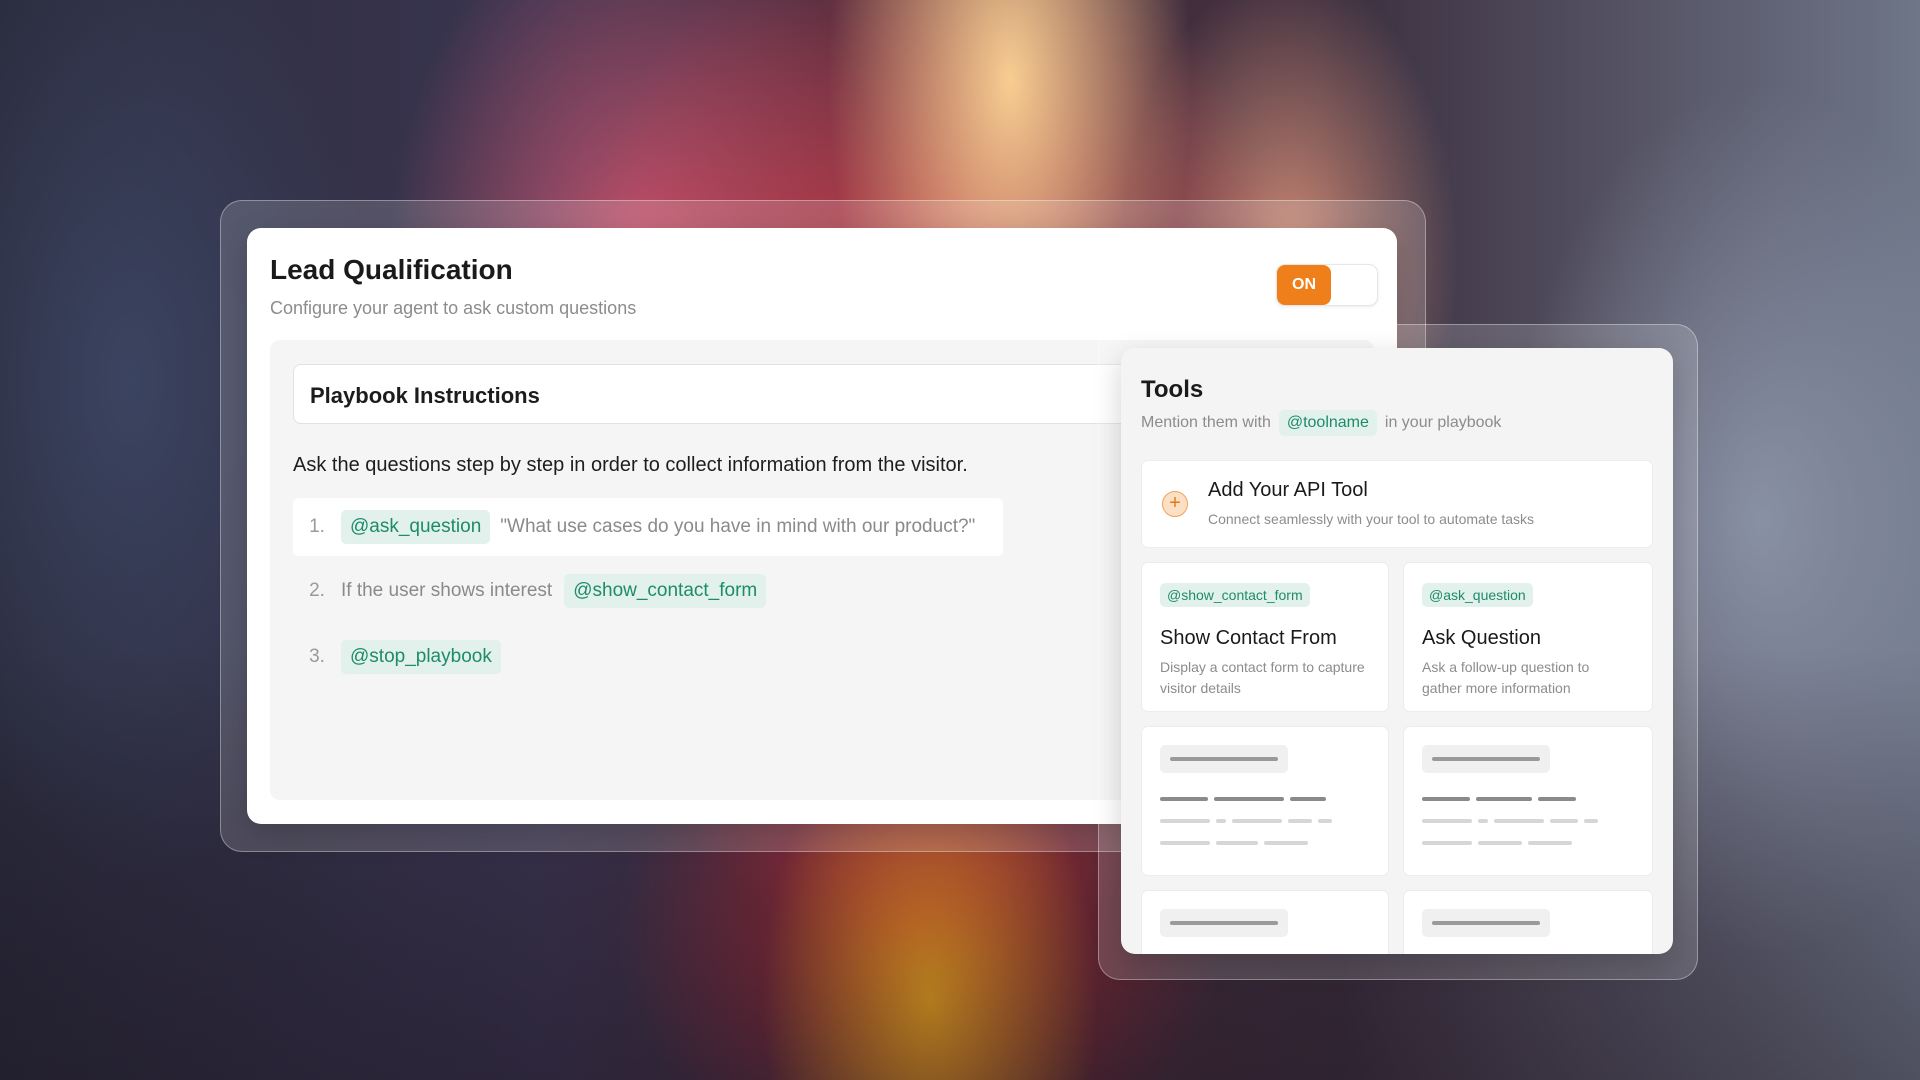  What do you see at coordinates (421, 657) in the screenshot?
I see `tool-mention-stop-playbook: @stop_playbook` at bounding box center [421, 657].